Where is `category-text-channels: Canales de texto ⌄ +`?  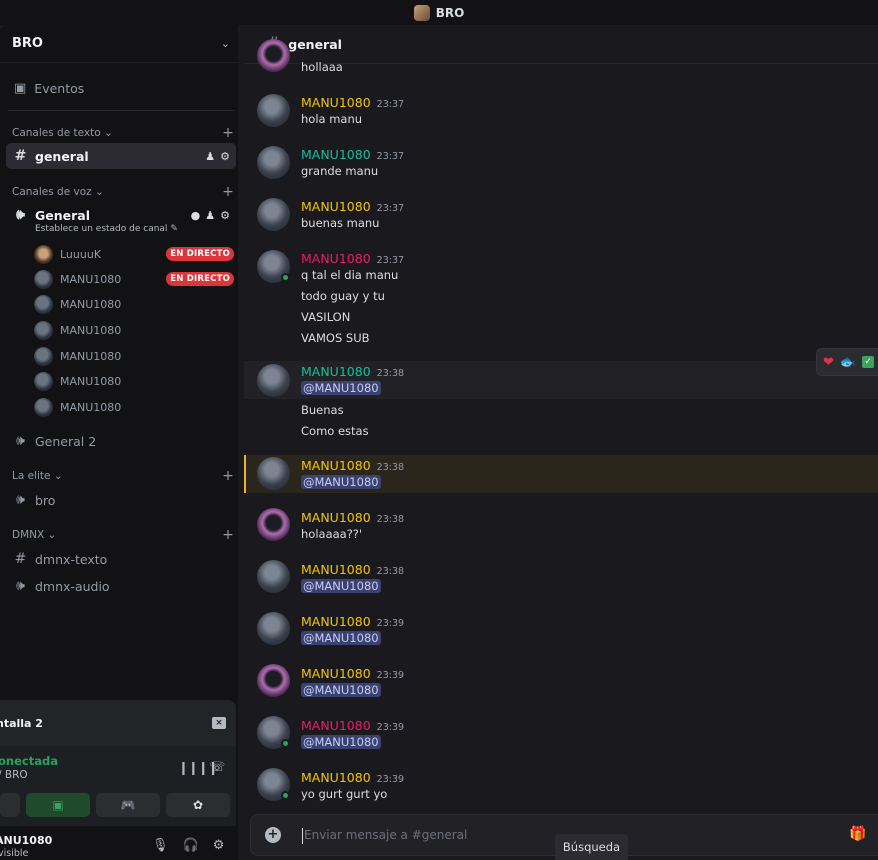 category-text-channels: Canales de texto ⌄ + is located at coordinates (123, 133).